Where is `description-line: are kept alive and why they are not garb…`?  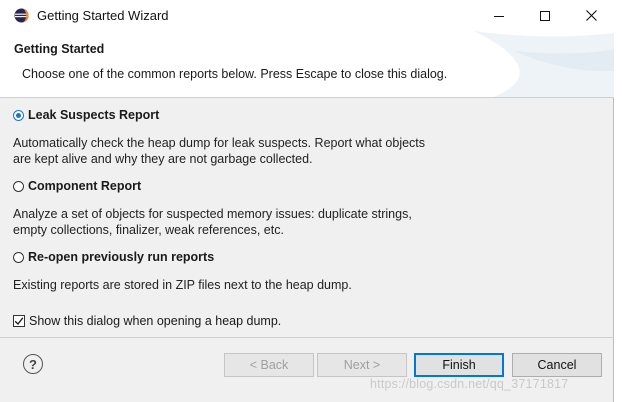
description-line: are kept alive and why they are not garb… is located at coordinates (163, 159).